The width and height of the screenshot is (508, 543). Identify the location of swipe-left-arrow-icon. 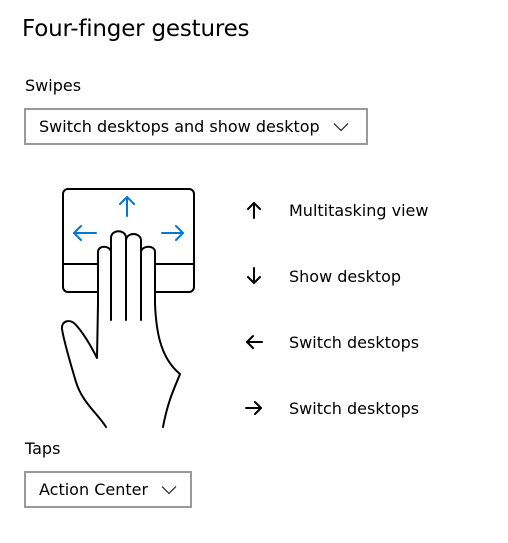
(85, 233).